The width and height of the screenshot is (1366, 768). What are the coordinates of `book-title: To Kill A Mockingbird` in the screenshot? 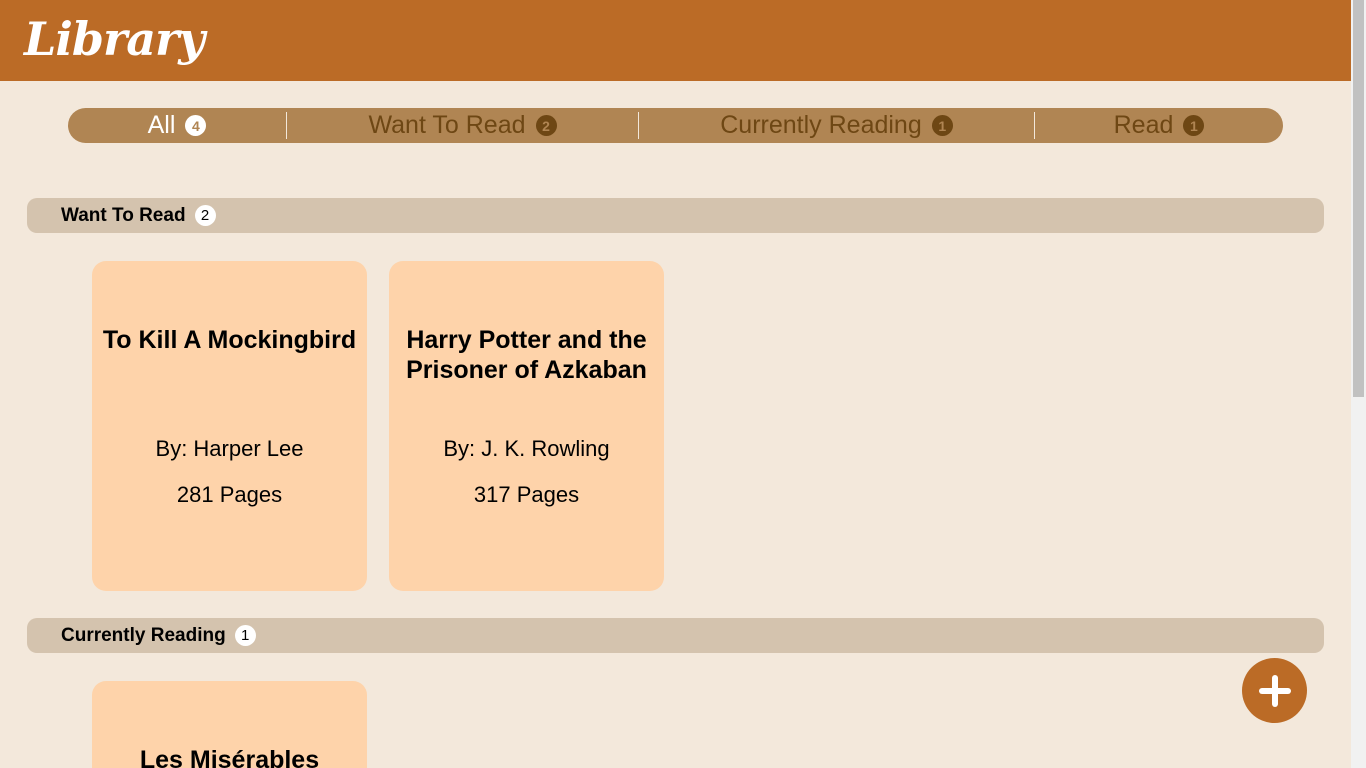 It's located at (229, 340).